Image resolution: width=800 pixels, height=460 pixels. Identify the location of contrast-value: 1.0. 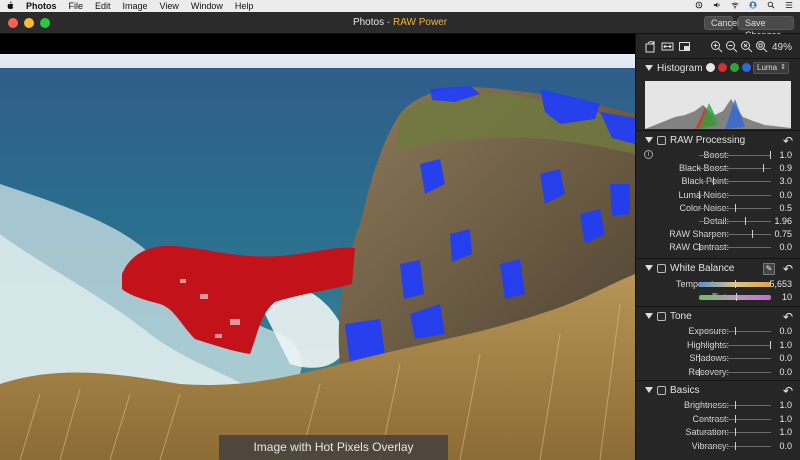
(785, 419).